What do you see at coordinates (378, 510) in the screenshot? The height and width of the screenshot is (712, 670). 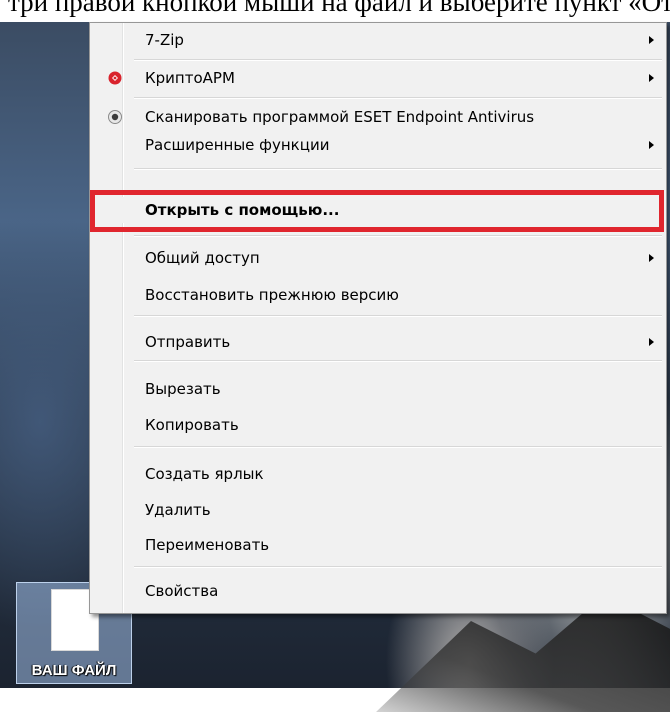 I see `menu-item-delete: Удалить` at bounding box center [378, 510].